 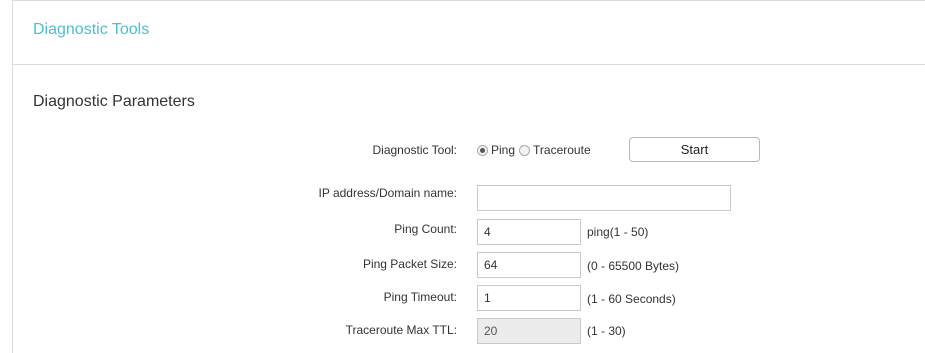 I want to click on ping-timeout-label: Ping Timeout:, so click(x=420, y=297).